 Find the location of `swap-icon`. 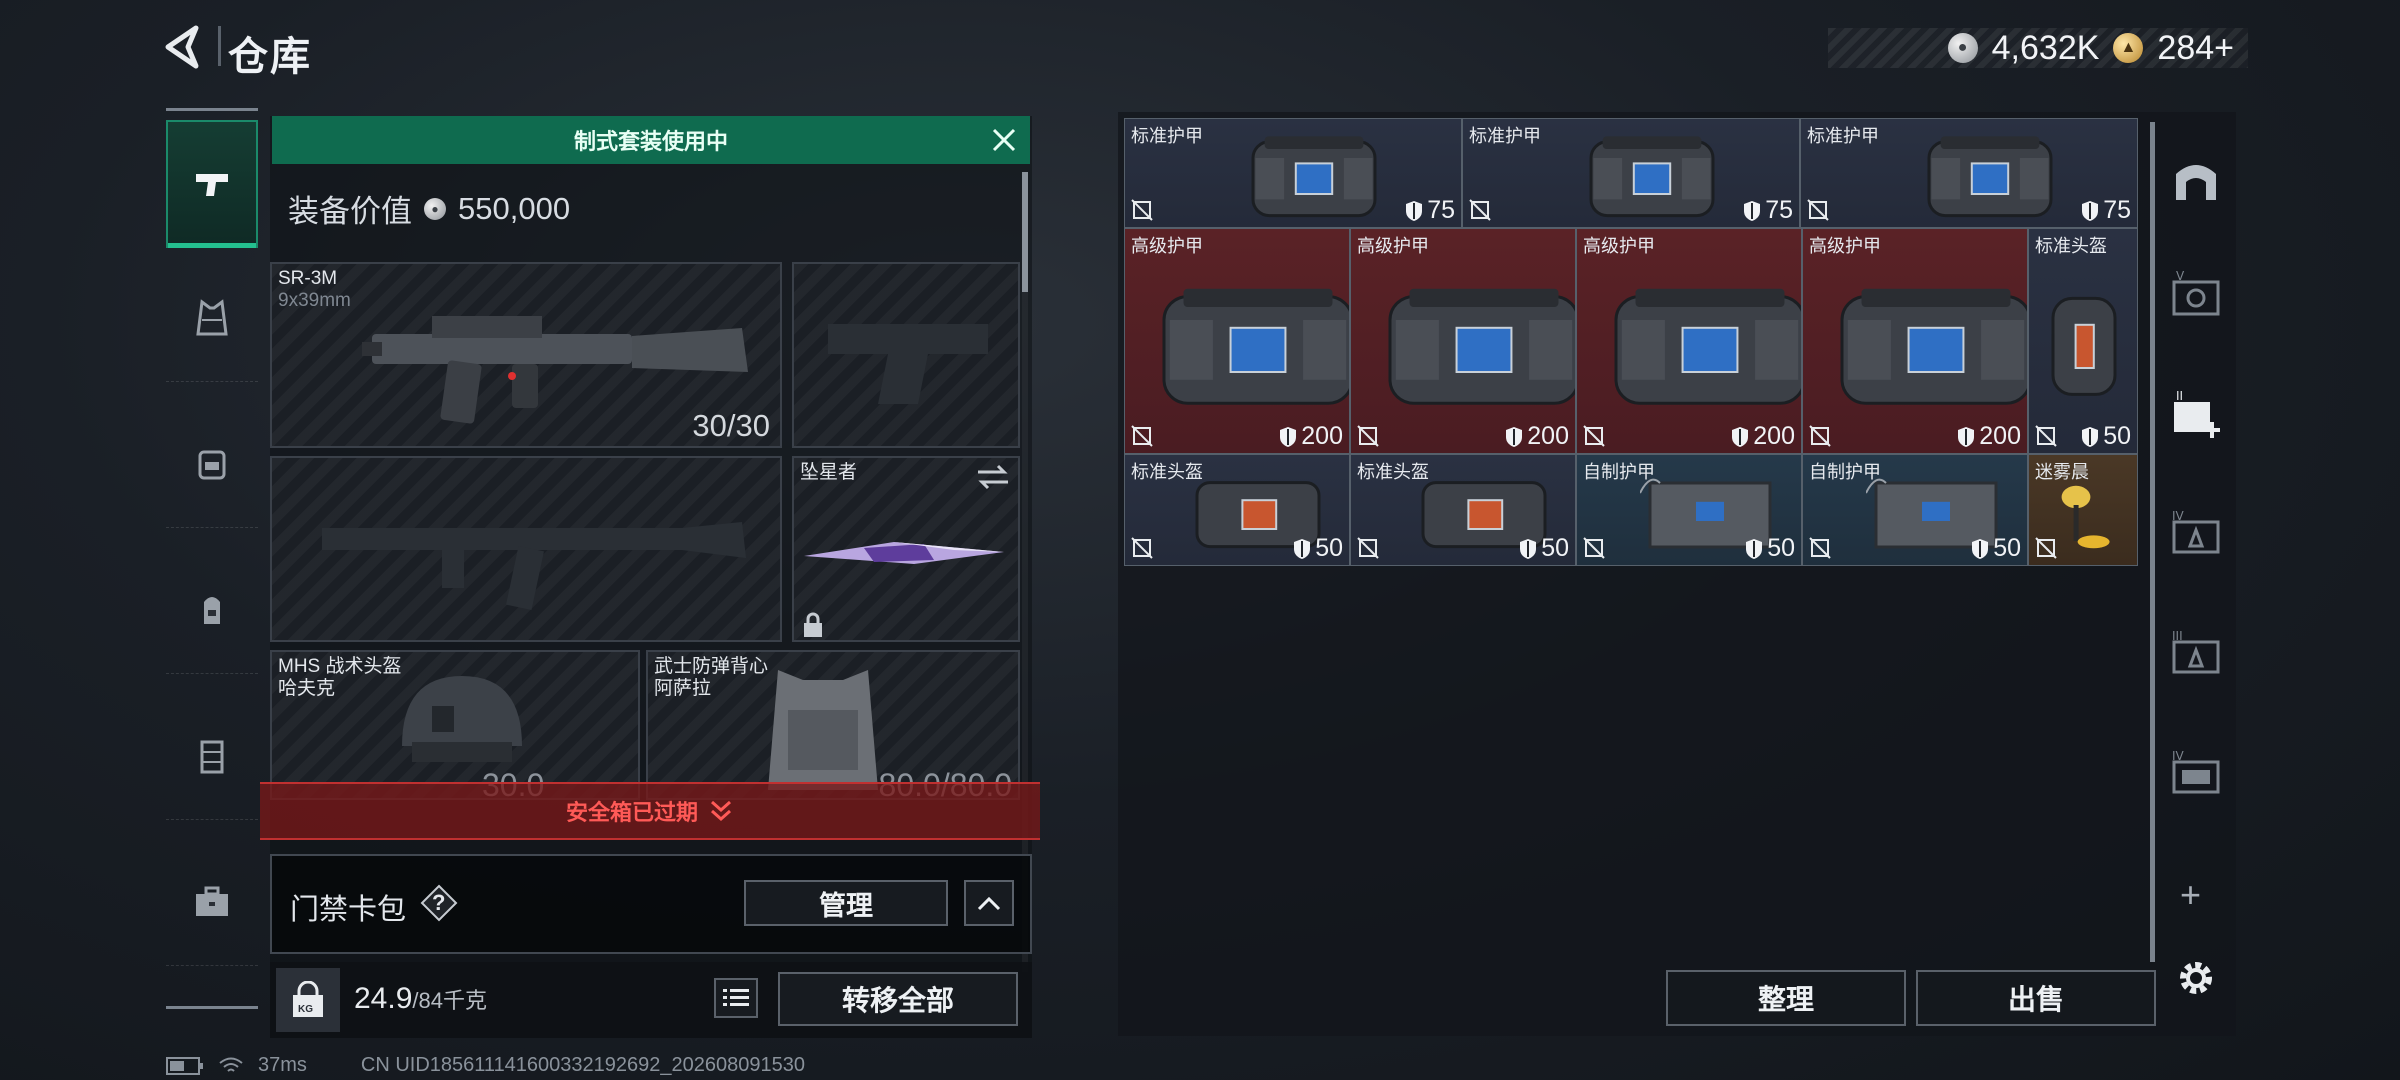

swap-icon is located at coordinates (993, 477).